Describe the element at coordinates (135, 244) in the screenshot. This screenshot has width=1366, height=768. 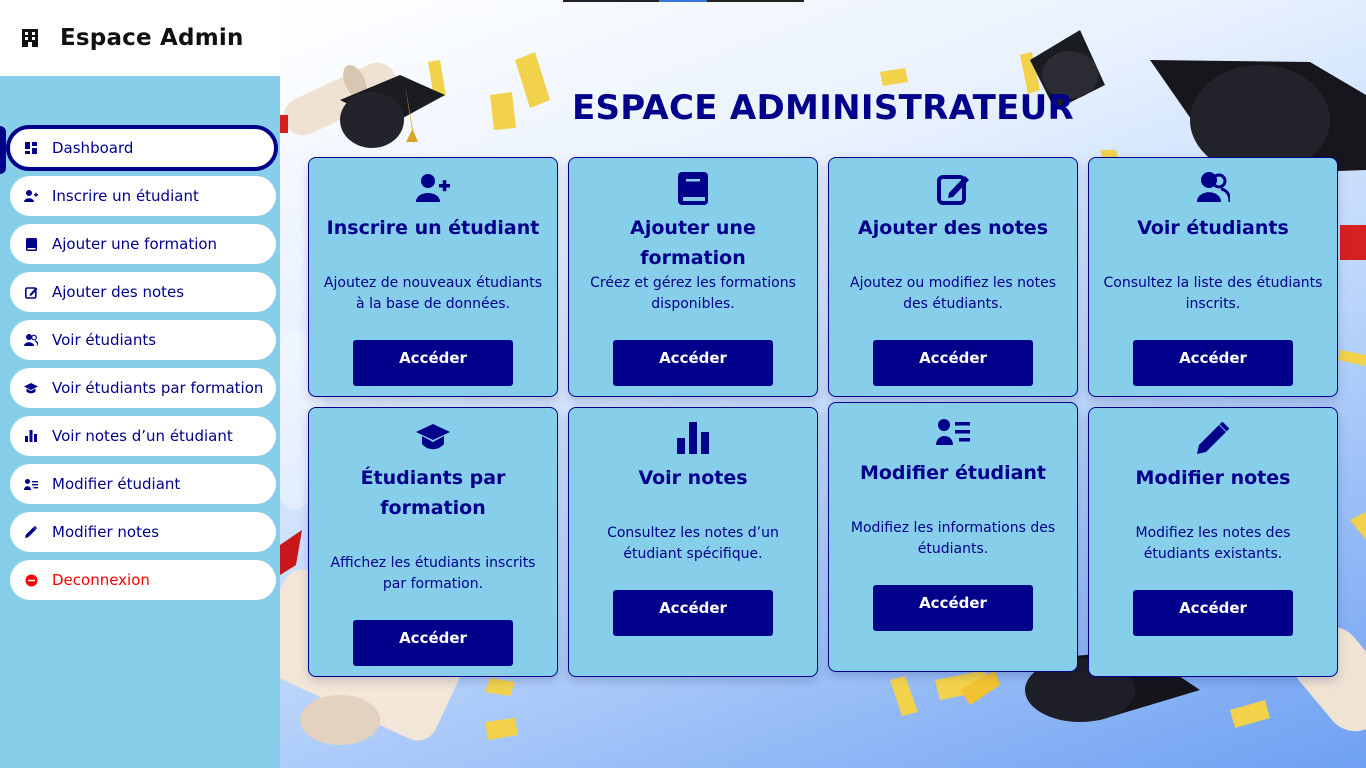
I see `sidebar-item-label: Ajouter une formation` at that location.